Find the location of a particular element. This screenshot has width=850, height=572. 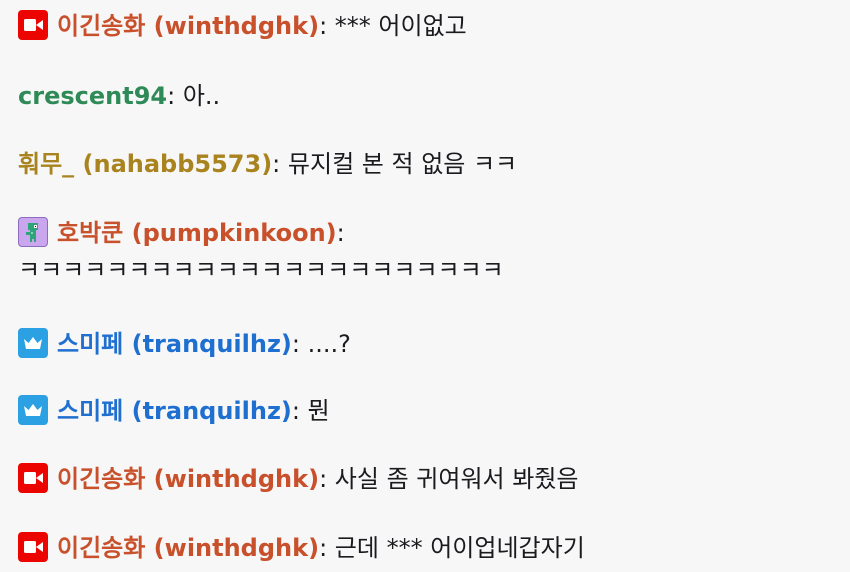

chat-text: *** 어이없고 is located at coordinates (400, 26).